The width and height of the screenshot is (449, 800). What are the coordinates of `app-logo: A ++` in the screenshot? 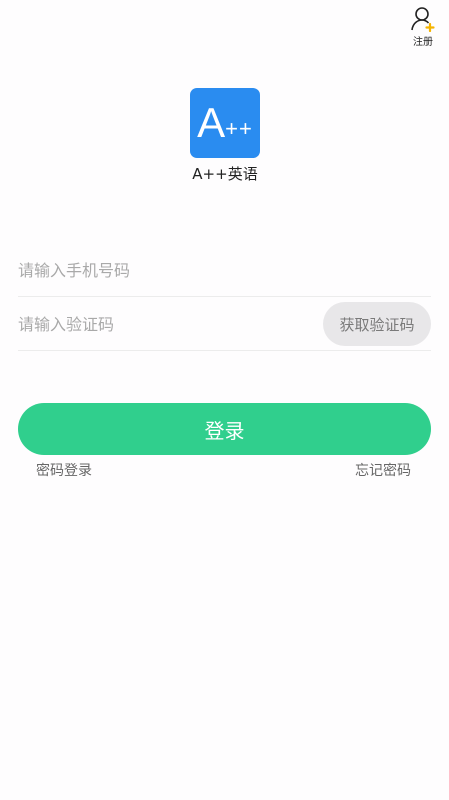 It's located at (225, 123).